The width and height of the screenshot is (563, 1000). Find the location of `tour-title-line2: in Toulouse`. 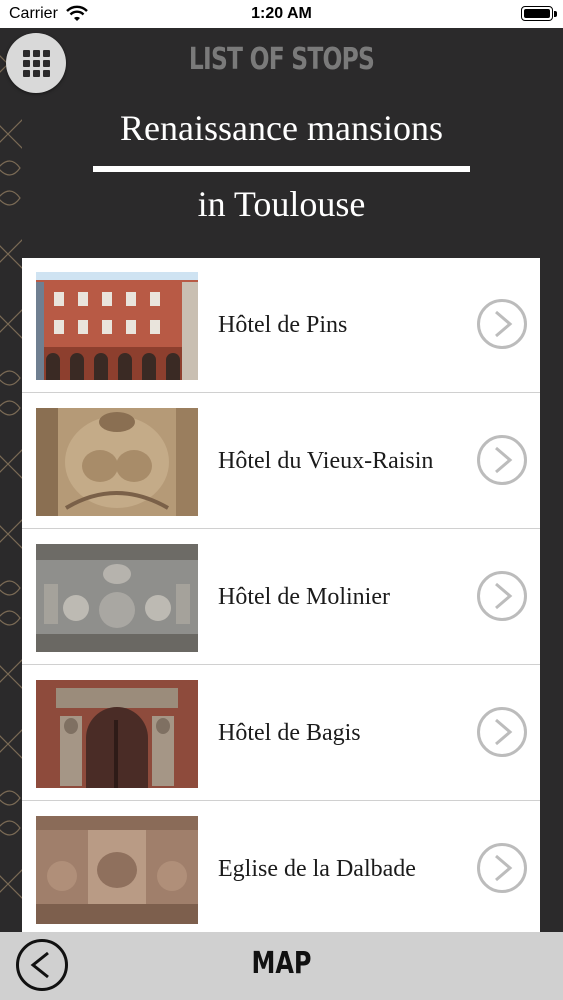

tour-title-line2: in Toulouse is located at coordinates (281, 204).